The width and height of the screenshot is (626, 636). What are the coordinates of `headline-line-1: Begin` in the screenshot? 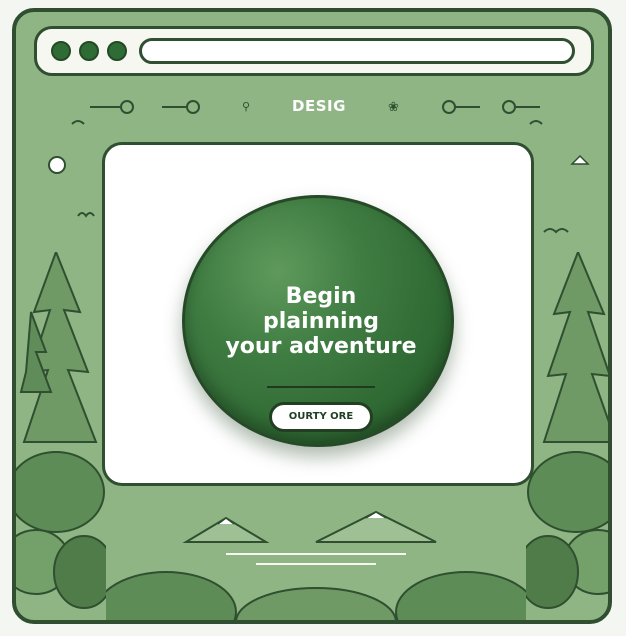 It's located at (321, 296).